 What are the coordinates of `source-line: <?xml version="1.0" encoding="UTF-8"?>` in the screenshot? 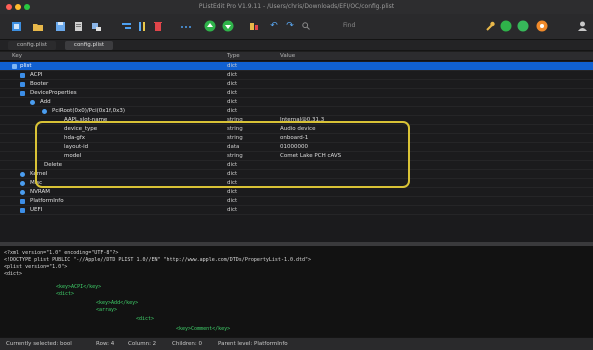 It's located at (61, 253).